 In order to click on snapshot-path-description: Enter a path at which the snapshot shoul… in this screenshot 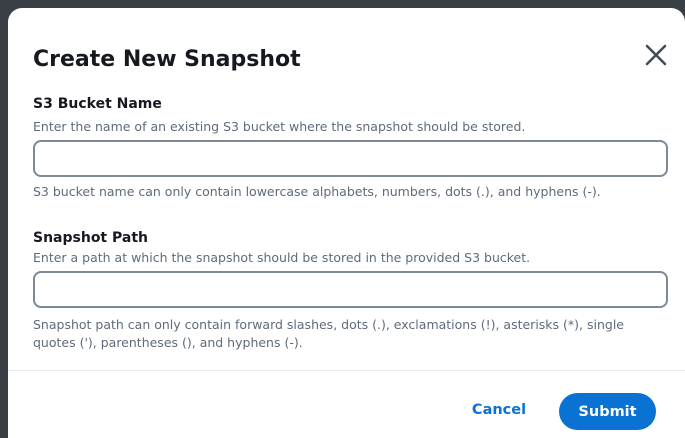, I will do `click(282, 257)`.